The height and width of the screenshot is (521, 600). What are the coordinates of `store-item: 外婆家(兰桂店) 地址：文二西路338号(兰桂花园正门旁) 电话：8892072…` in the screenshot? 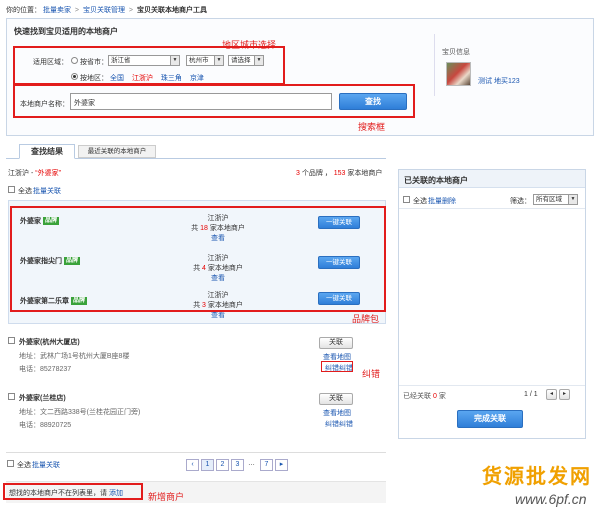 It's located at (196, 415).